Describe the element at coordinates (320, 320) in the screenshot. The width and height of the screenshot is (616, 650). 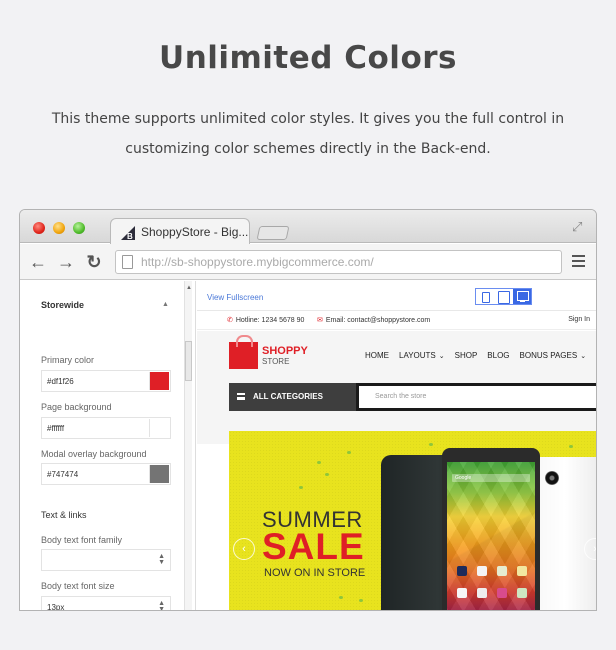
I see `envelope-icon: ✉` at that location.